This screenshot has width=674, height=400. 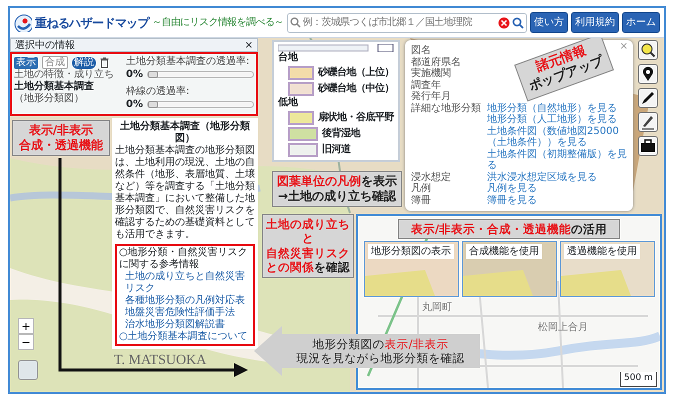 What do you see at coordinates (512, 200) in the screenshot?
I see `popup-link: 簿冊を見る` at bounding box center [512, 200].